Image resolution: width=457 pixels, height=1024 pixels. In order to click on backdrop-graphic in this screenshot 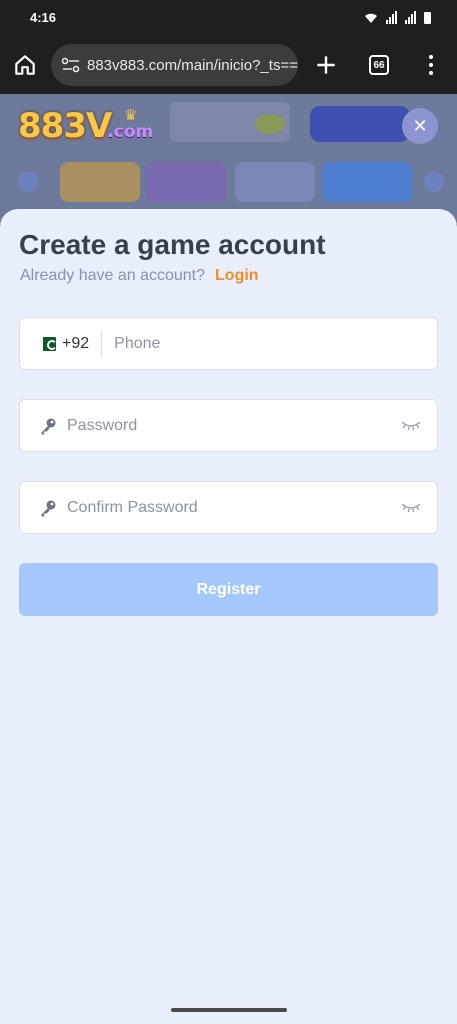, I will do `click(270, 124)`.